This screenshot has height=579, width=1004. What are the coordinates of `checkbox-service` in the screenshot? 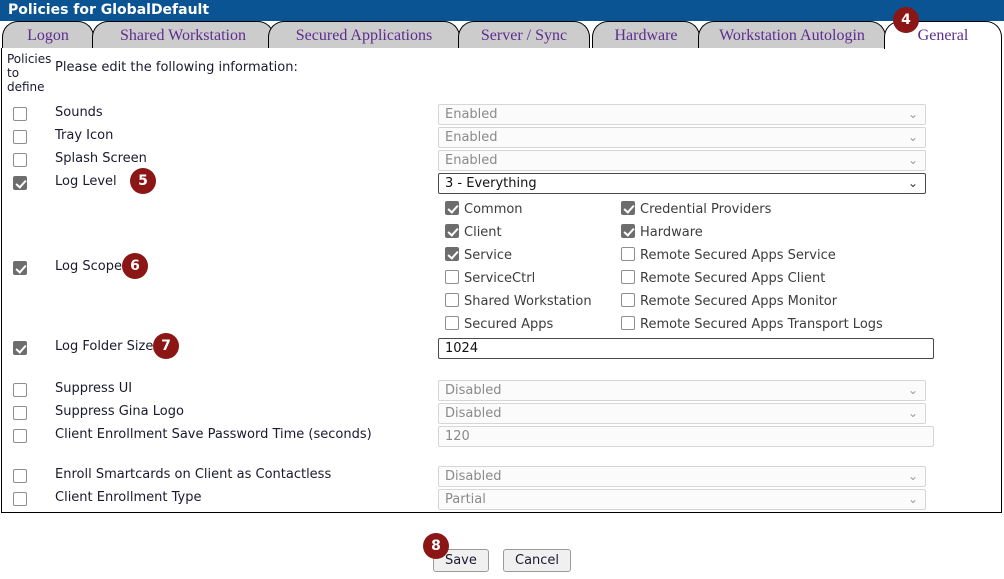 It's located at (452, 254).